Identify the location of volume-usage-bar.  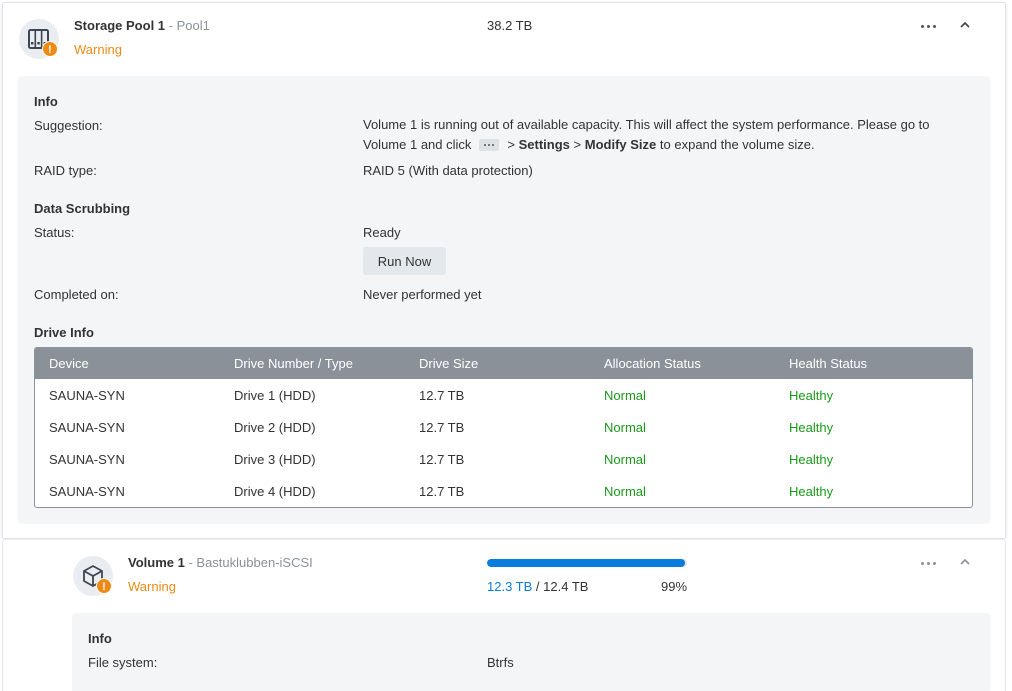
(587, 563).